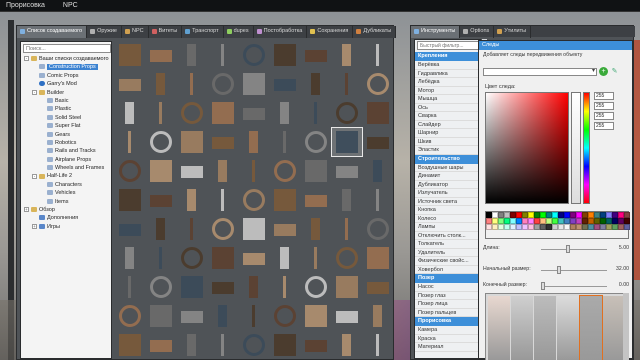 This screenshot has width=640, height=360. What do you see at coordinates (66, 218) in the screenshot?
I see `tree-node: Дополнения` at bounding box center [66, 218].